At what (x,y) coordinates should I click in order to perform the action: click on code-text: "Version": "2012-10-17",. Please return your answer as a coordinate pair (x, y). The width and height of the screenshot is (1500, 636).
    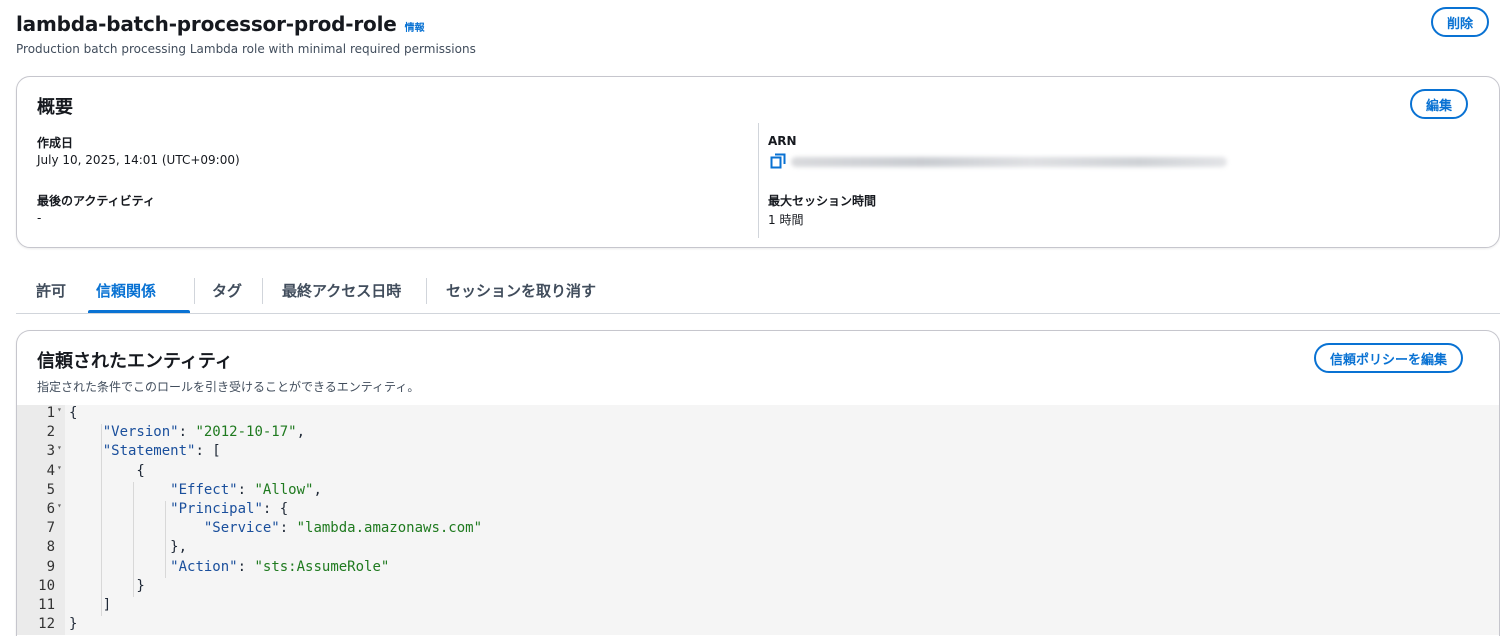
    Looking at the image, I should click on (204, 432).